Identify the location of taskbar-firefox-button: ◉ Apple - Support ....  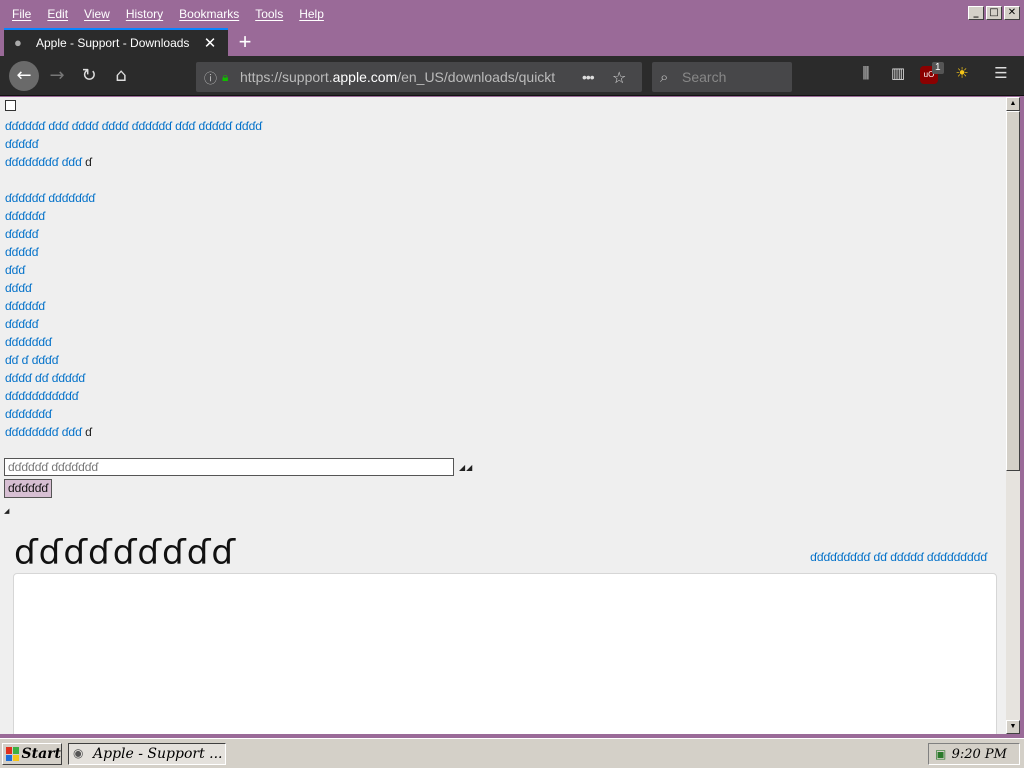
(147, 754).